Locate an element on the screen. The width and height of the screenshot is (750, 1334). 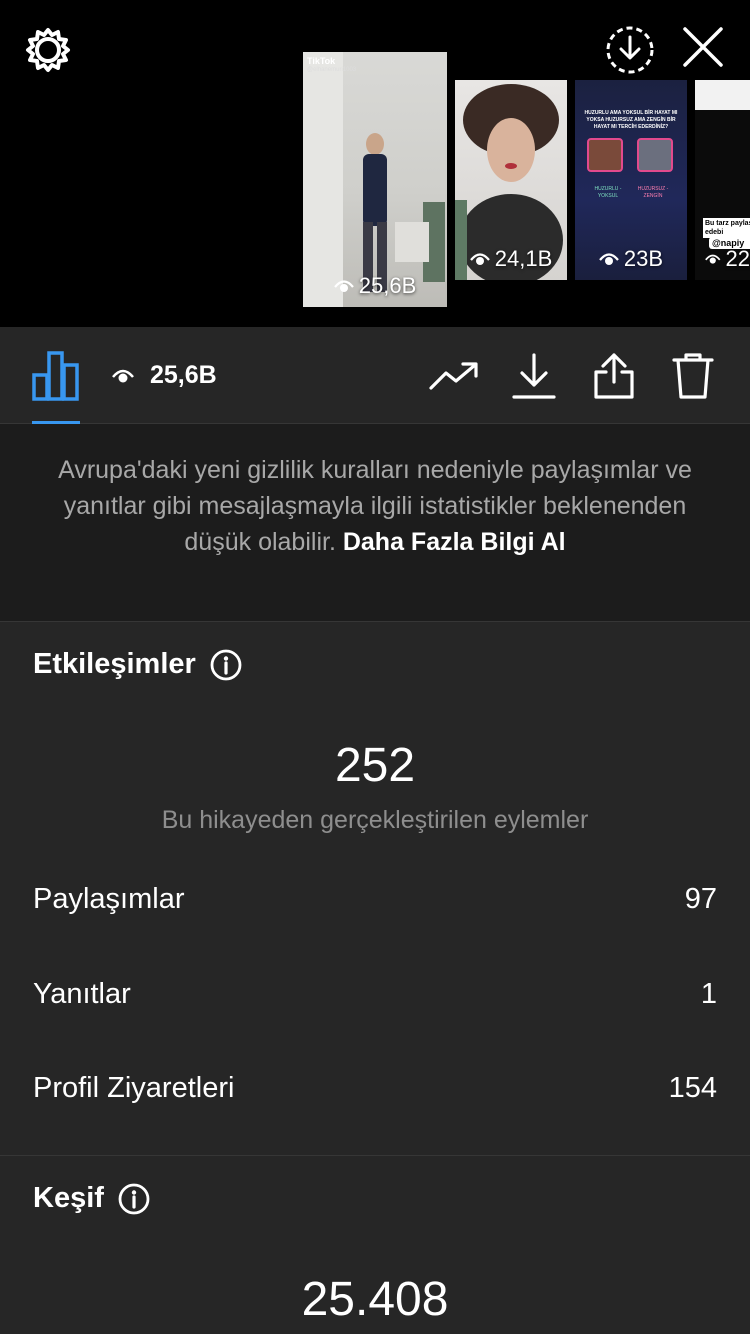
stats-tab is located at coordinates (56, 376).